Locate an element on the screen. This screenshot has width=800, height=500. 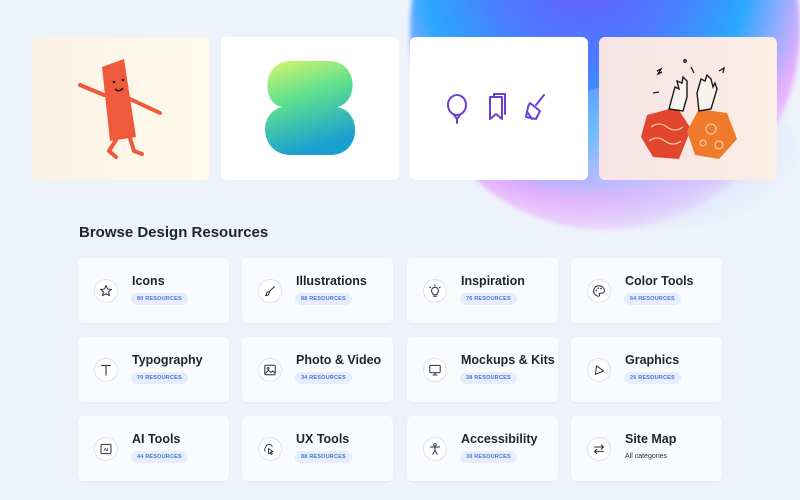
svg-text: AI is located at coordinates (106, 450).